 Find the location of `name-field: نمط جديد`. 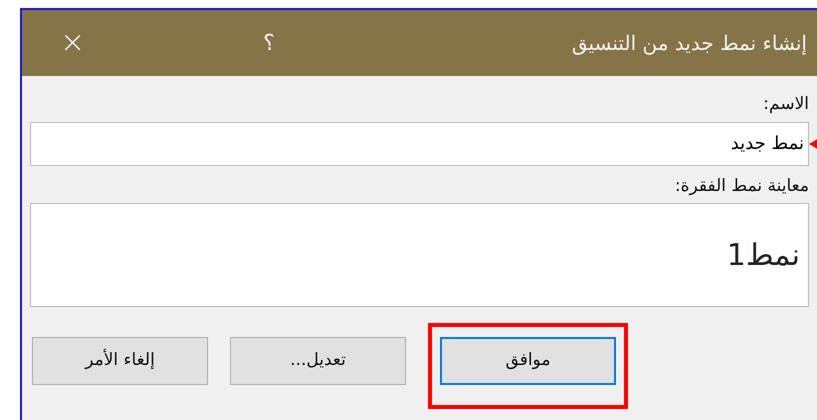

name-field: نمط جديد is located at coordinates (419, 144).